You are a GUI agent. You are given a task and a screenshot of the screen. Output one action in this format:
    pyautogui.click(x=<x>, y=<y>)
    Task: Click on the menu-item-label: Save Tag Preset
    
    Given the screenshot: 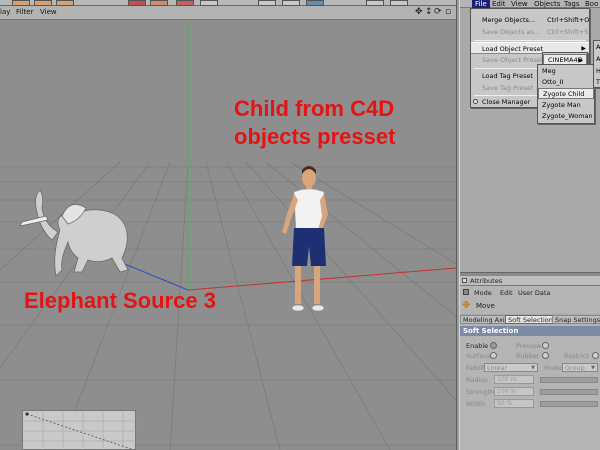 What is the action you would take?
    pyautogui.click(x=508, y=88)
    